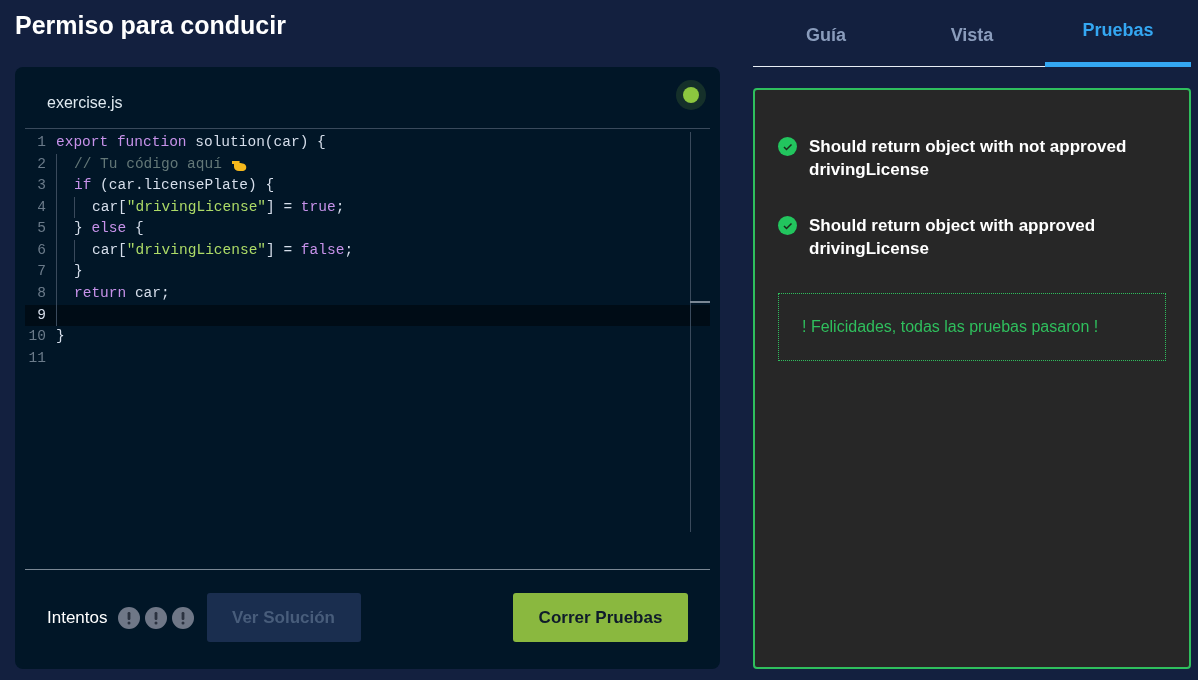 This screenshot has width=1198, height=680. I want to click on code-line: if (car.licensePlate) {, so click(174, 186).